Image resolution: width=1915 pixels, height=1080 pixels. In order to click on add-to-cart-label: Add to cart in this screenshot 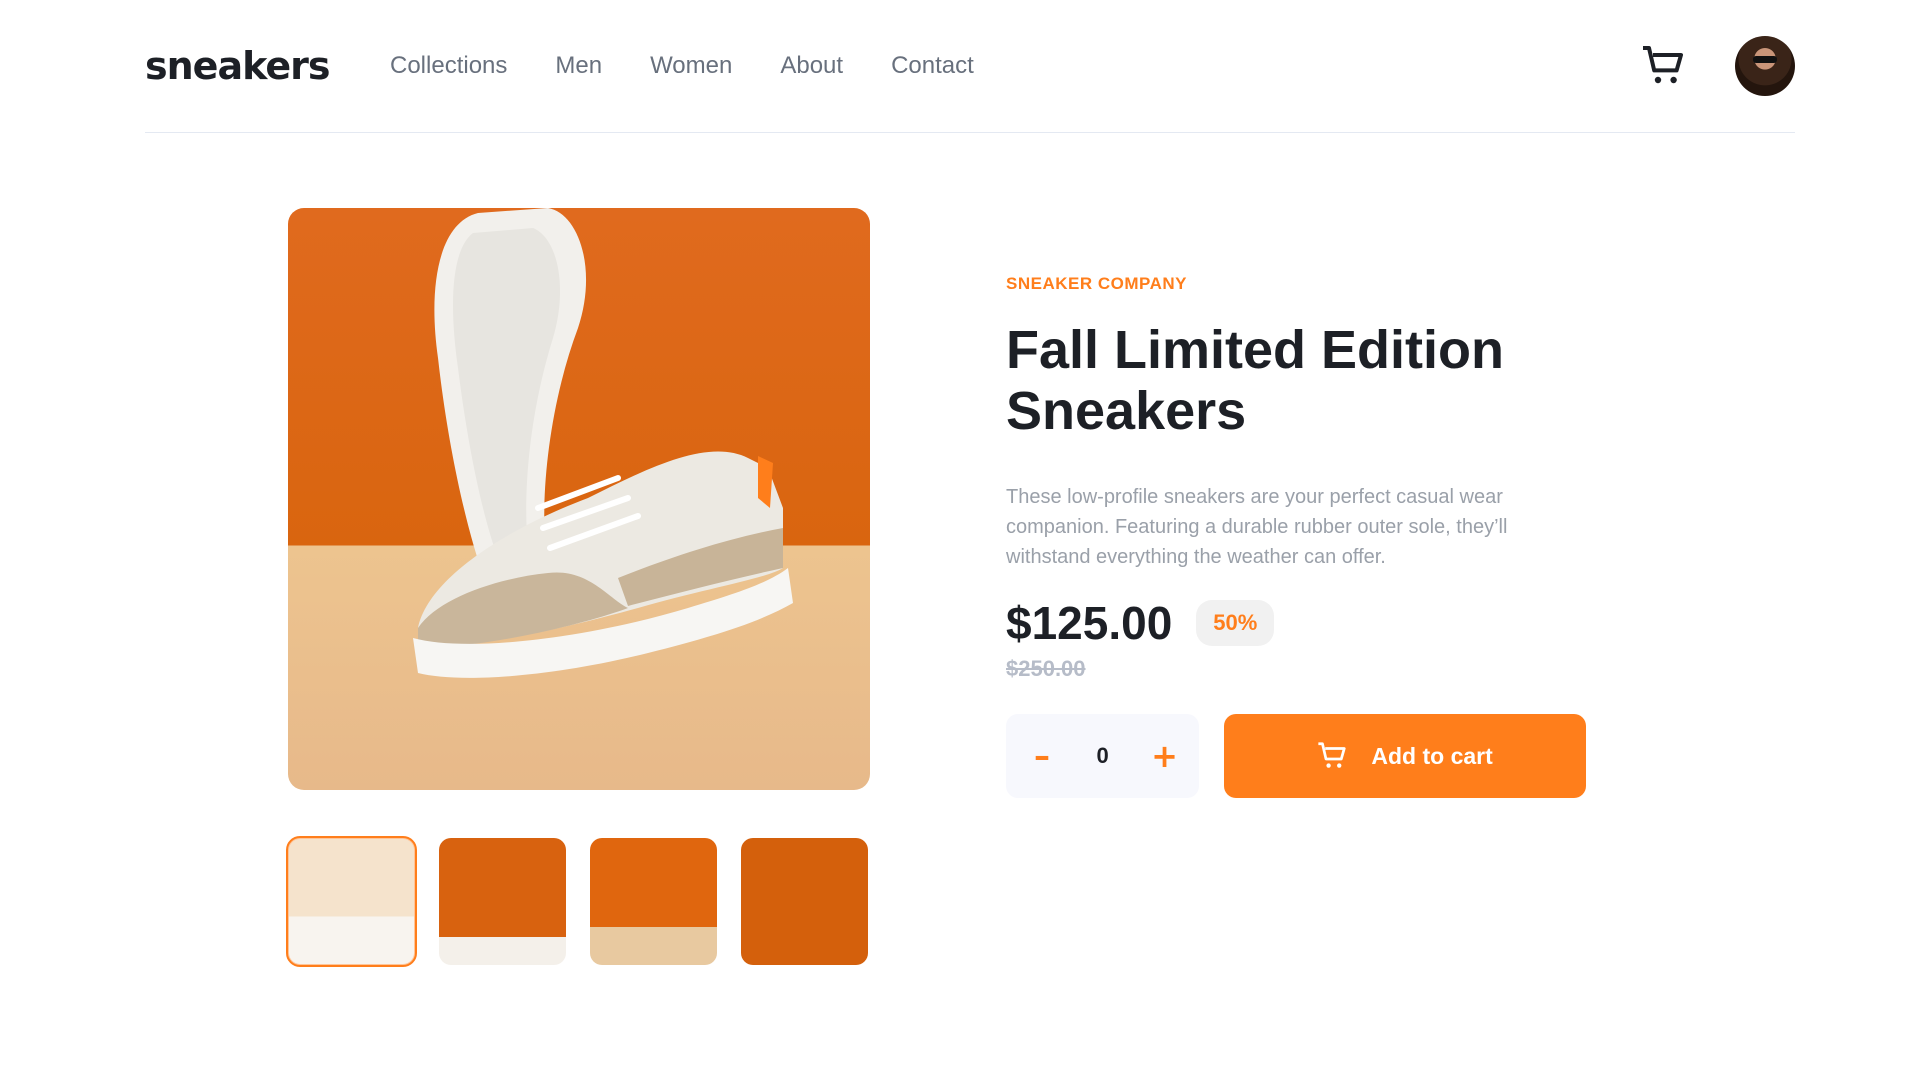, I will do `click(1432, 755)`.